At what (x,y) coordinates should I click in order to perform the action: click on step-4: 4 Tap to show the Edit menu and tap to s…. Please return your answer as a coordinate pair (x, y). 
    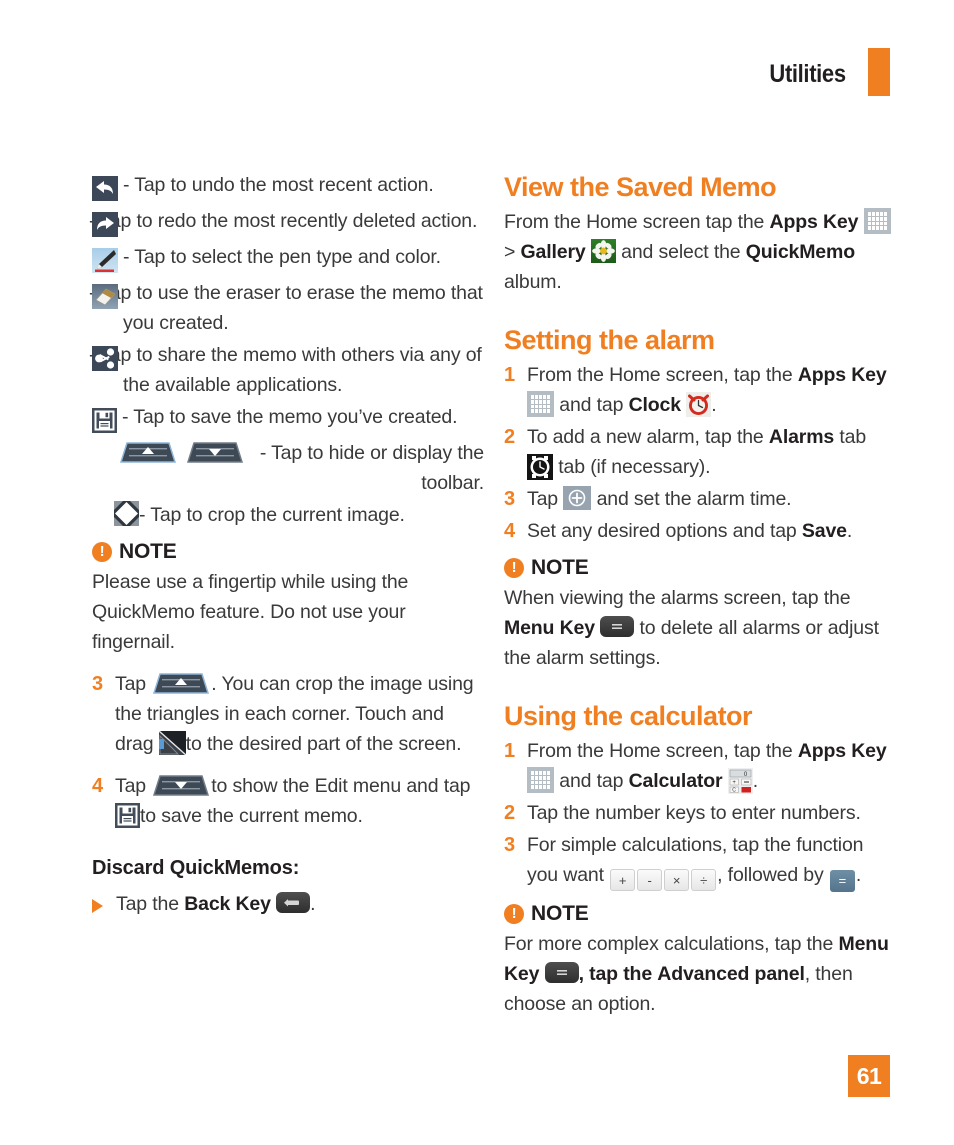
    Looking at the image, I should click on (288, 801).